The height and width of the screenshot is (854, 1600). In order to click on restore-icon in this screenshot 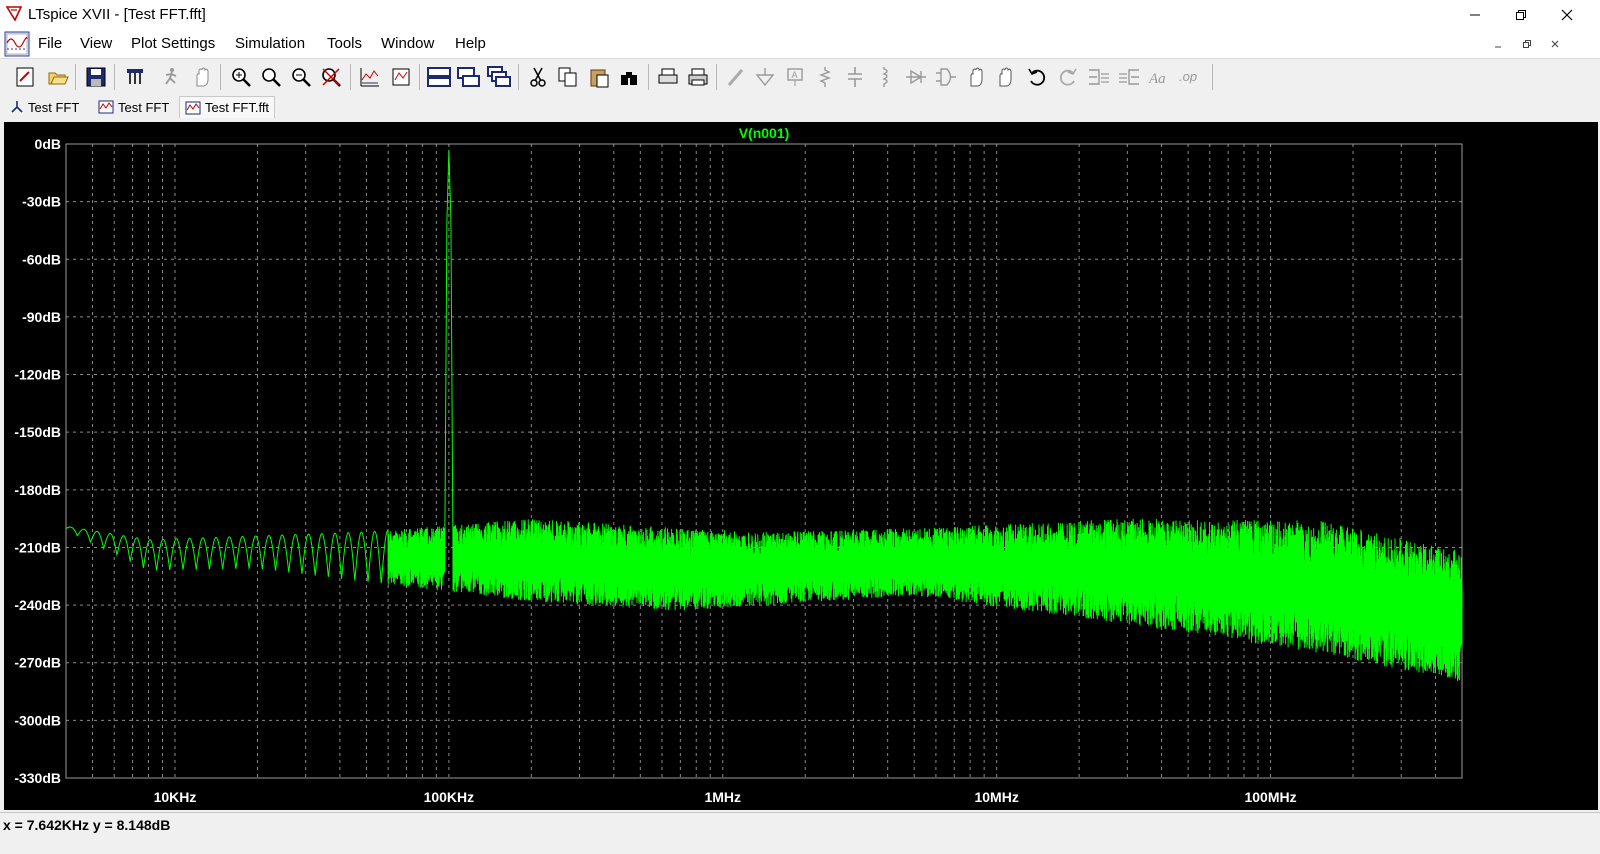, I will do `click(1527, 44)`.